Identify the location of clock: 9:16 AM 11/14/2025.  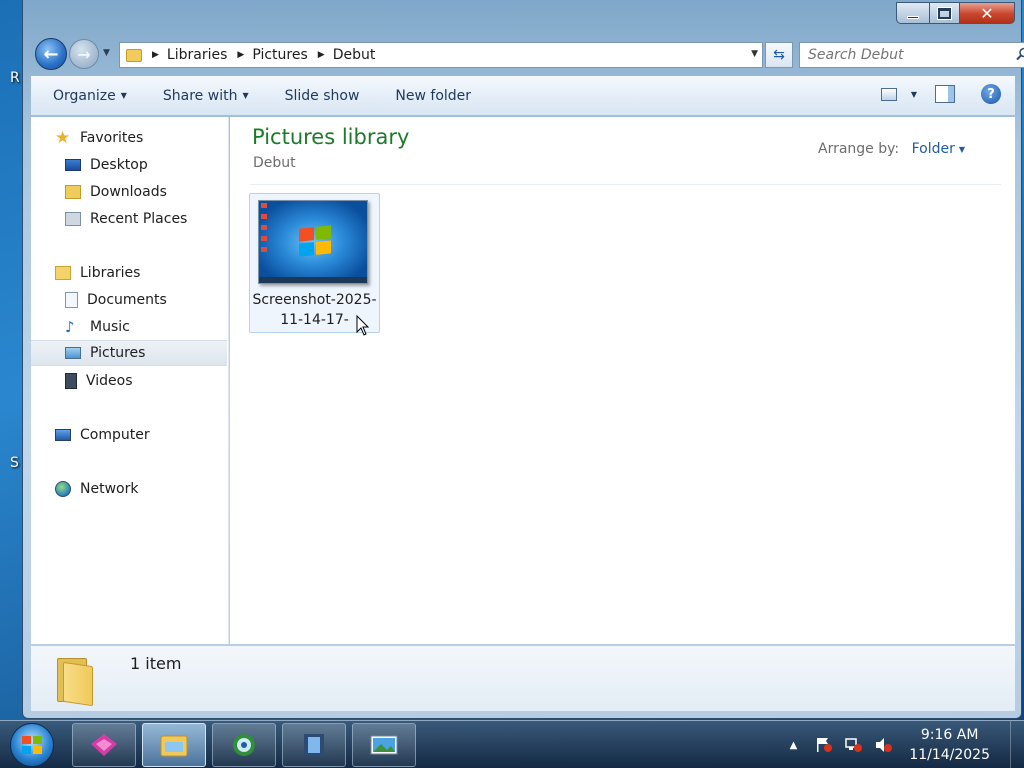
(949, 745).